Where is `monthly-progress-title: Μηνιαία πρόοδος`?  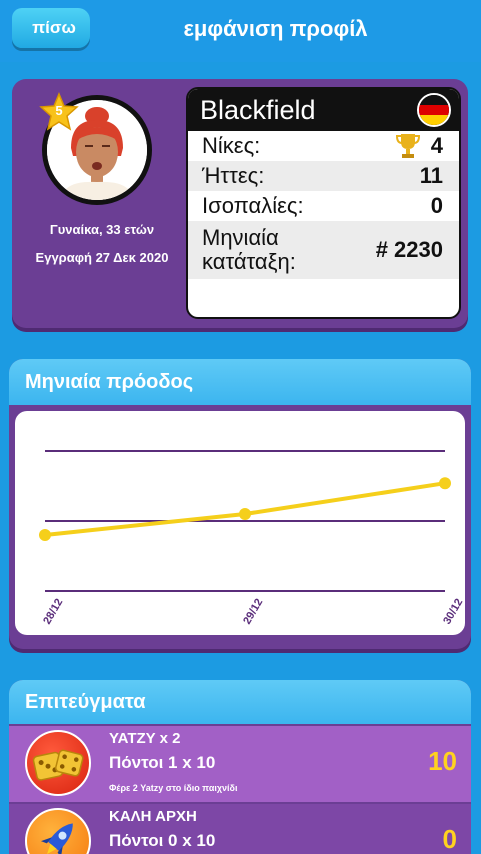
monthly-progress-title: Μηνιαία πρόοδος is located at coordinates (109, 381).